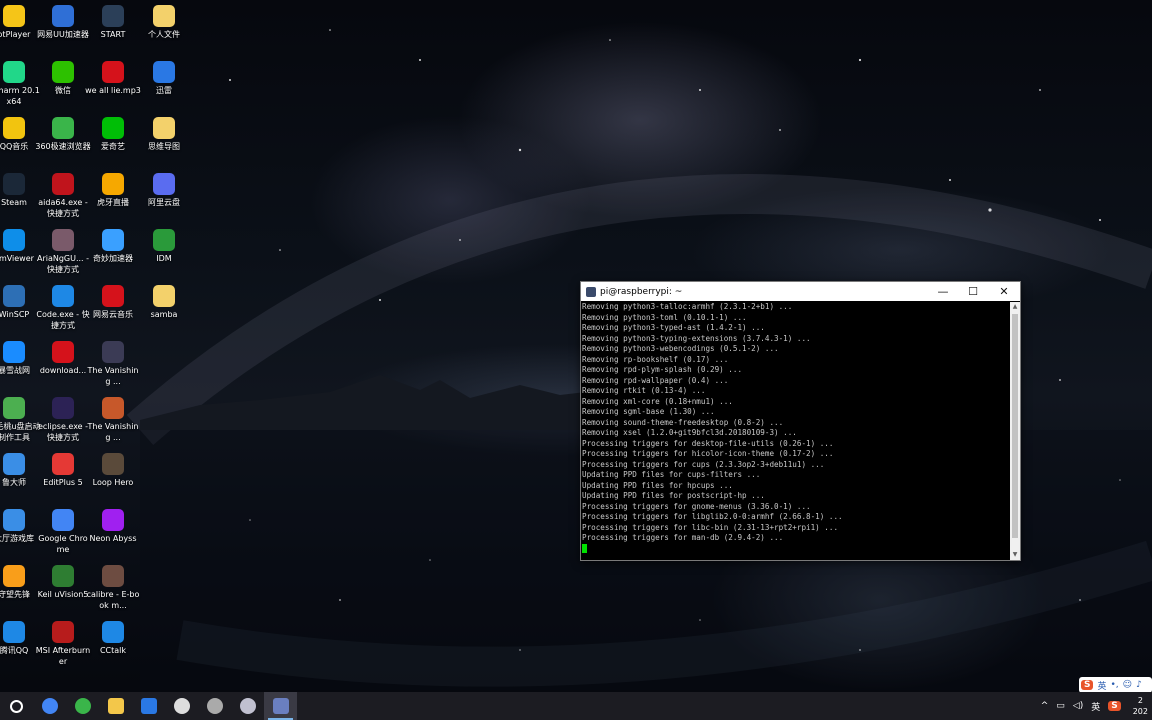  Describe the element at coordinates (1127, 685) in the screenshot. I see `emoji-icon: ☺` at that location.